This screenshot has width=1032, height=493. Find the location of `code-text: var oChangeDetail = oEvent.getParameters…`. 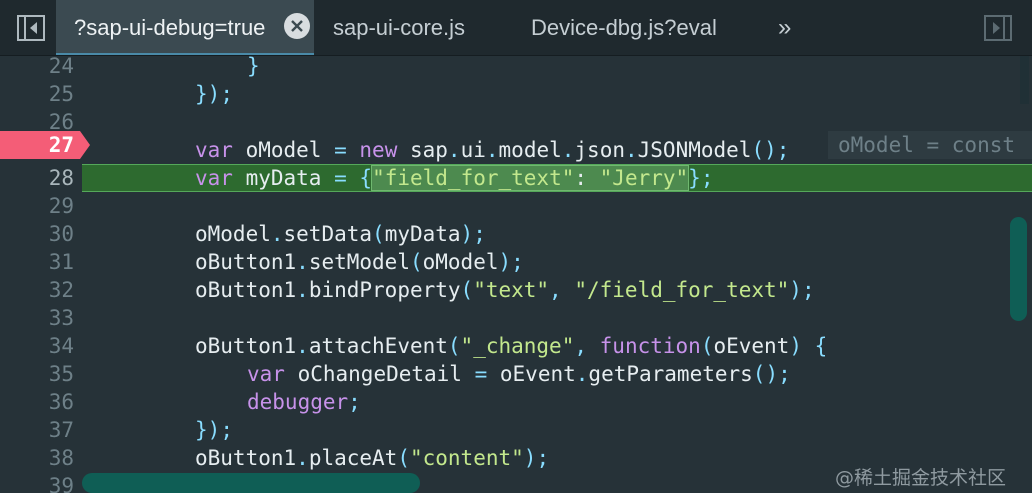

code-text: var oChangeDetail = oEvent.getParameters… is located at coordinates (519, 374).